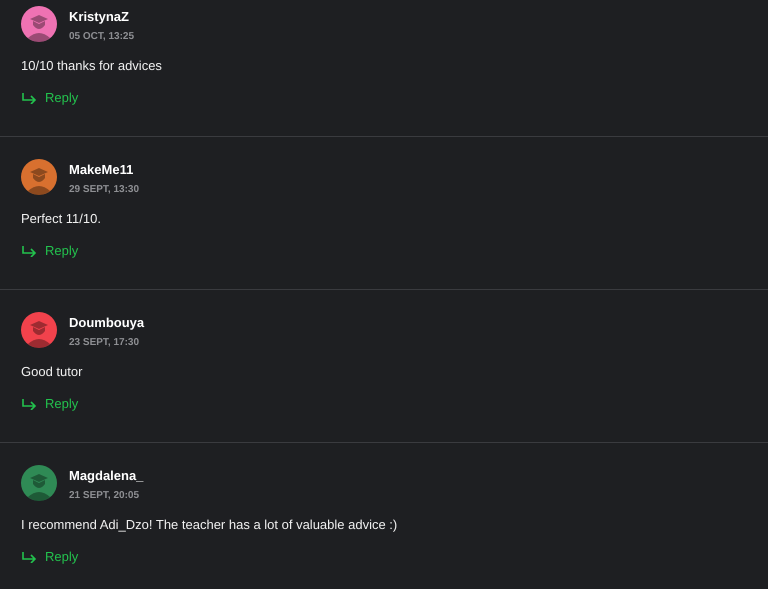  What do you see at coordinates (92, 66) in the screenshot?
I see `comment-text: 10/10 thanks for advices` at bounding box center [92, 66].